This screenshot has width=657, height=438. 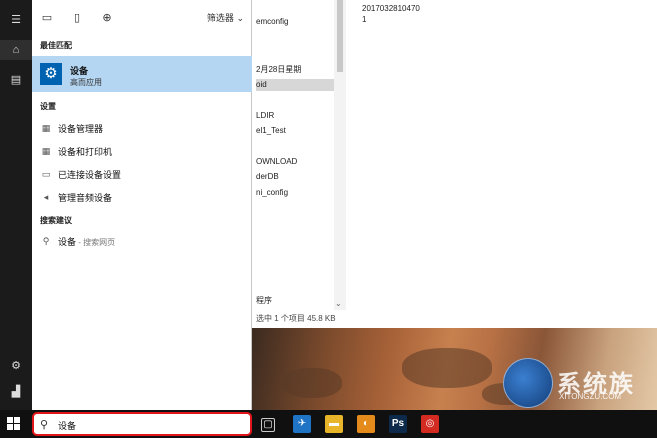 What do you see at coordinates (67, 425) in the screenshot?
I see `search-input: 设备` at bounding box center [67, 425].